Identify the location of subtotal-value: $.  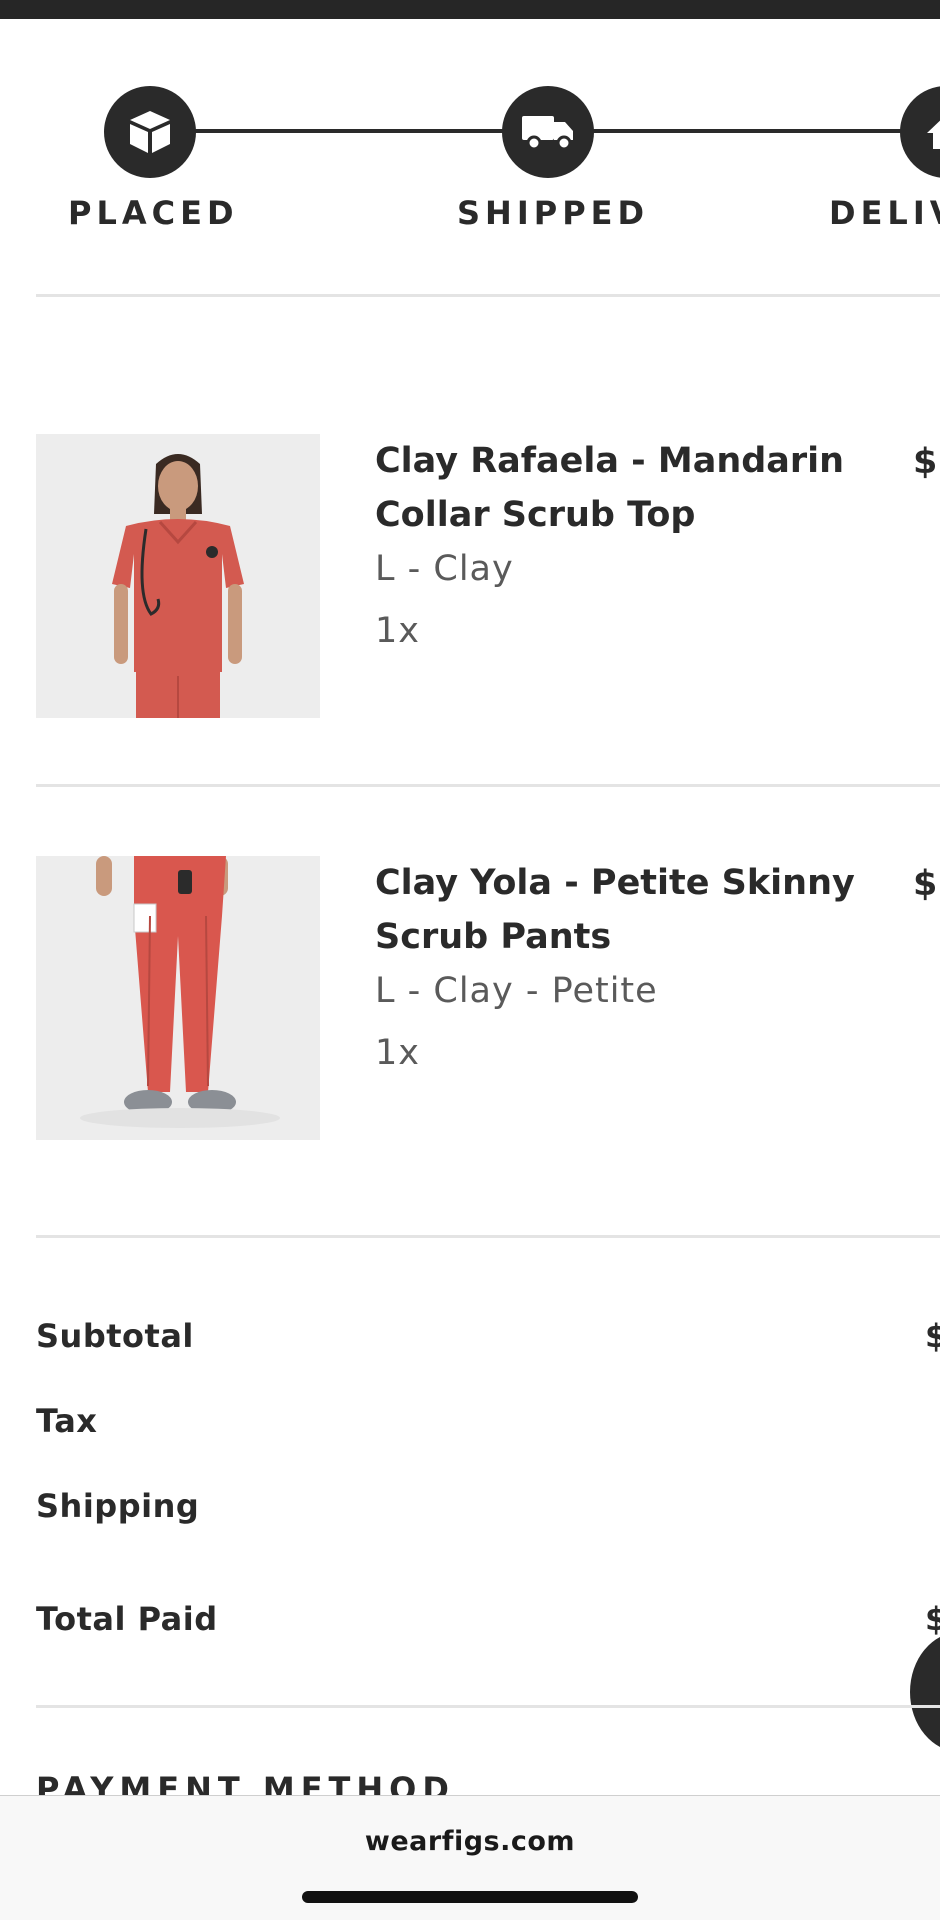
(932, 1336).